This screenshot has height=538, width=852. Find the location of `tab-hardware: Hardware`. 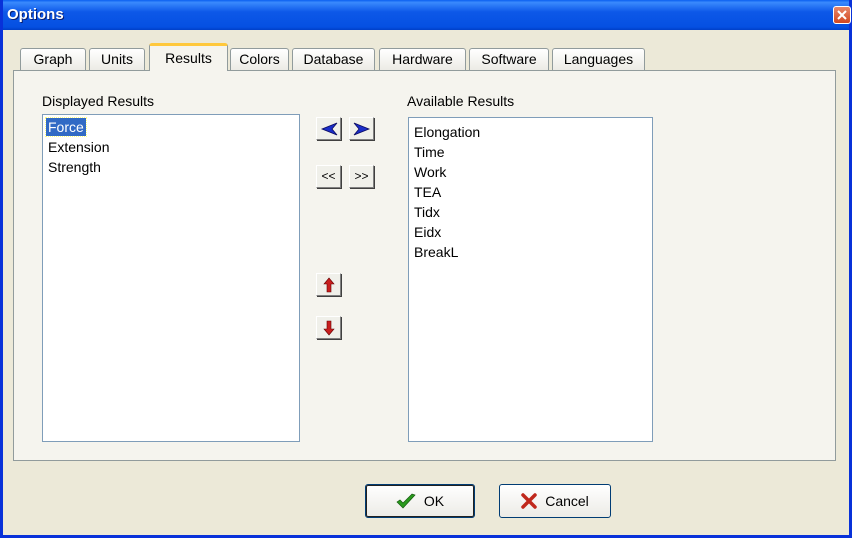

tab-hardware: Hardware is located at coordinates (422, 59).